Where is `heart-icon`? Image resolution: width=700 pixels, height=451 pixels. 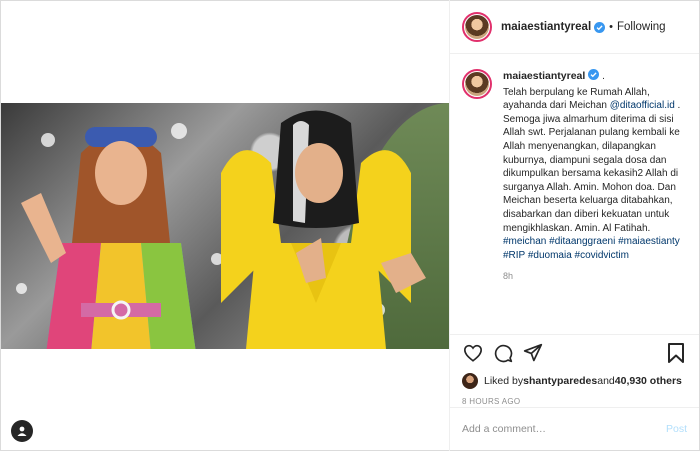
heart-icon is located at coordinates (473, 353).